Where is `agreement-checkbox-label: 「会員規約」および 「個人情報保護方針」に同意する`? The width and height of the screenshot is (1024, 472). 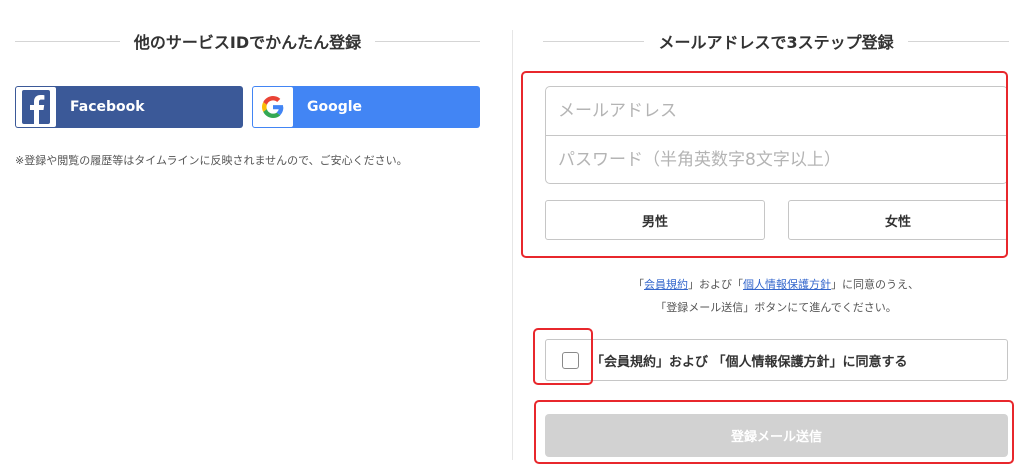 agreement-checkbox-label: 「会員規約」および 「個人情報保護方針」に同意する is located at coordinates (749, 362).